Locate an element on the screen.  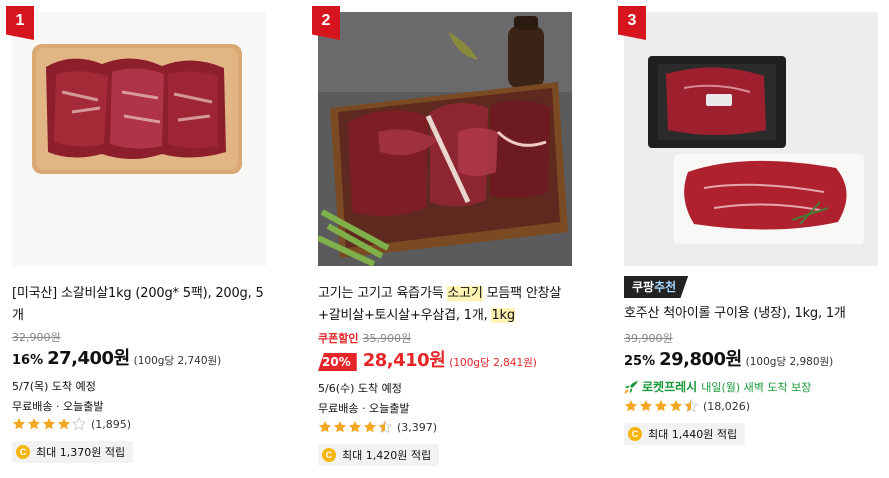
unit-price: (100g당 2,841원) is located at coordinates (493, 363).